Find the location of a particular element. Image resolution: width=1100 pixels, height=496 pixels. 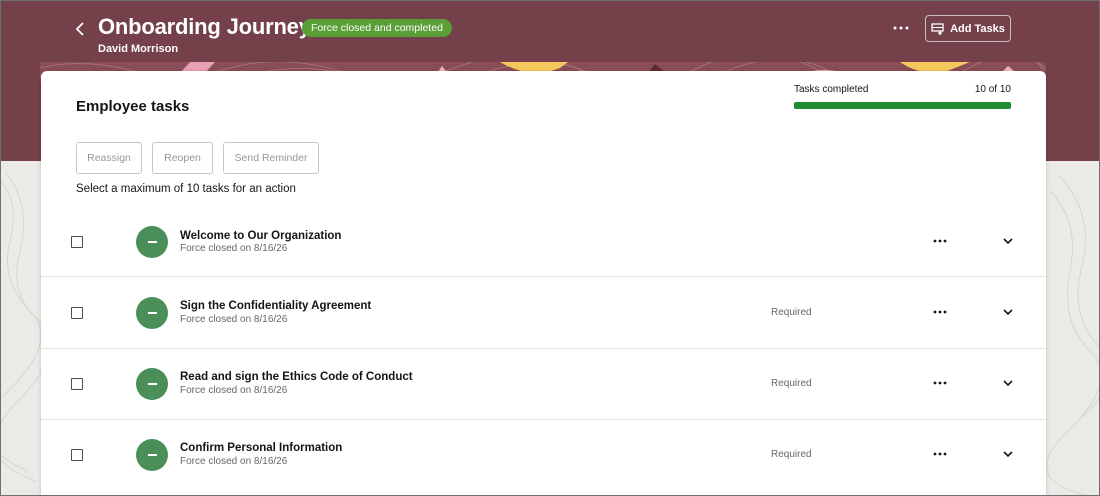

add-tasks-icon is located at coordinates (937, 28).